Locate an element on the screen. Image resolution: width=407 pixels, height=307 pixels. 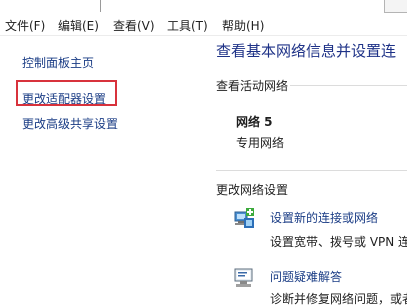
network-type: 专用网络 is located at coordinates (260, 143).